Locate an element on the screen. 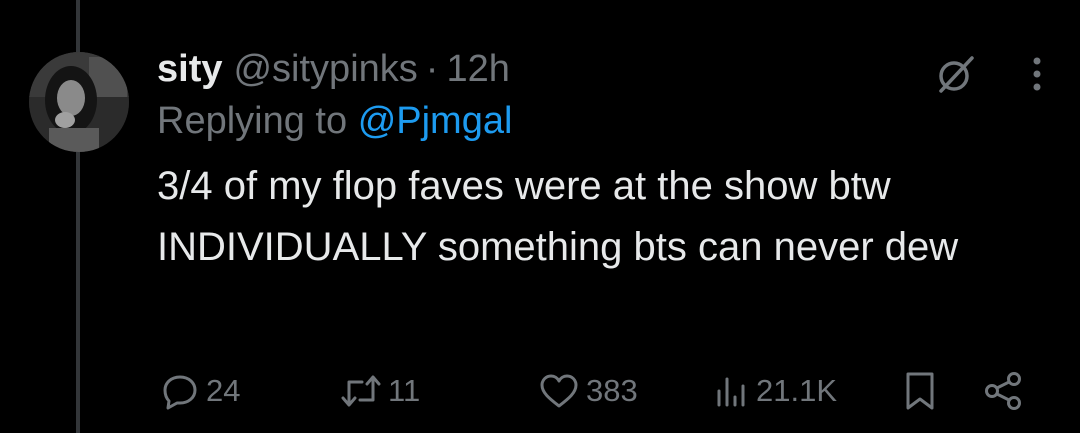  action-bar: 24 11 383 21.1K is located at coordinates (595, 391).